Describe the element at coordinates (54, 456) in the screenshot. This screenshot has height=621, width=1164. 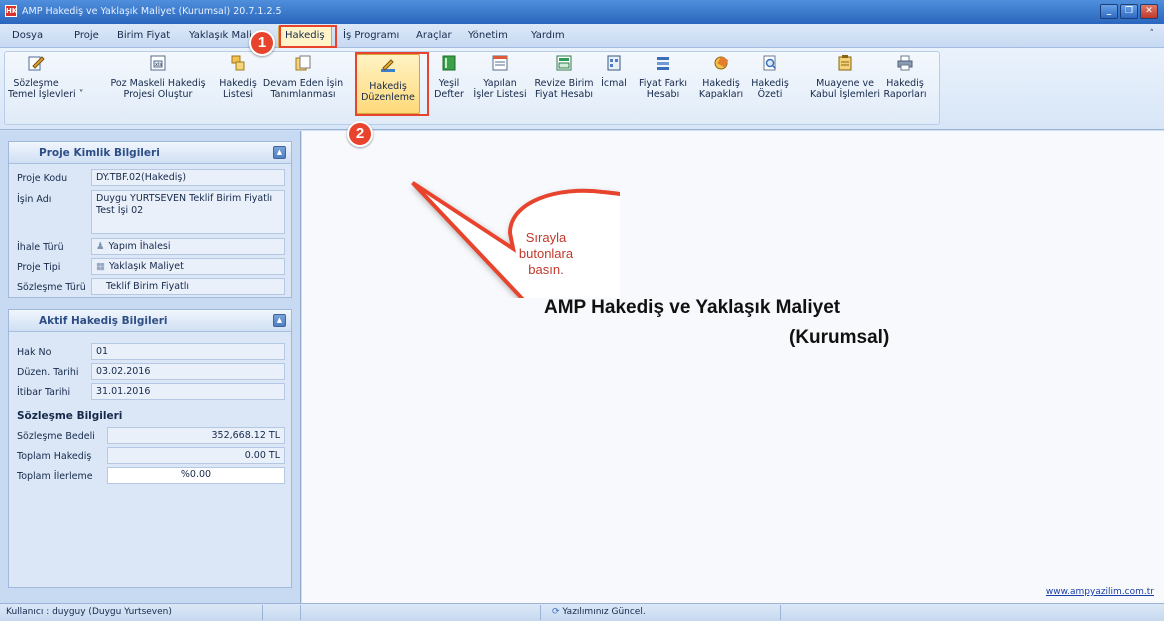
I see `toplam-hakedis-label: Toplam Hakediş` at that location.